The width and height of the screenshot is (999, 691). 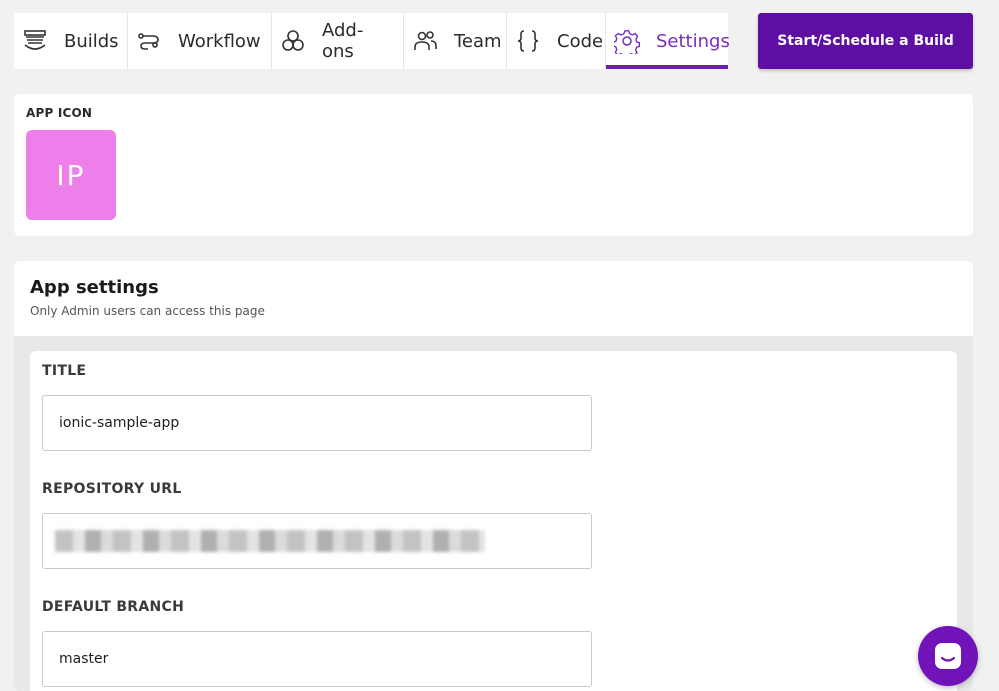 What do you see at coordinates (112, 489) in the screenshot?
I see `repository-url-label: REPOSITORY URL` at bounding box center [112, 489].